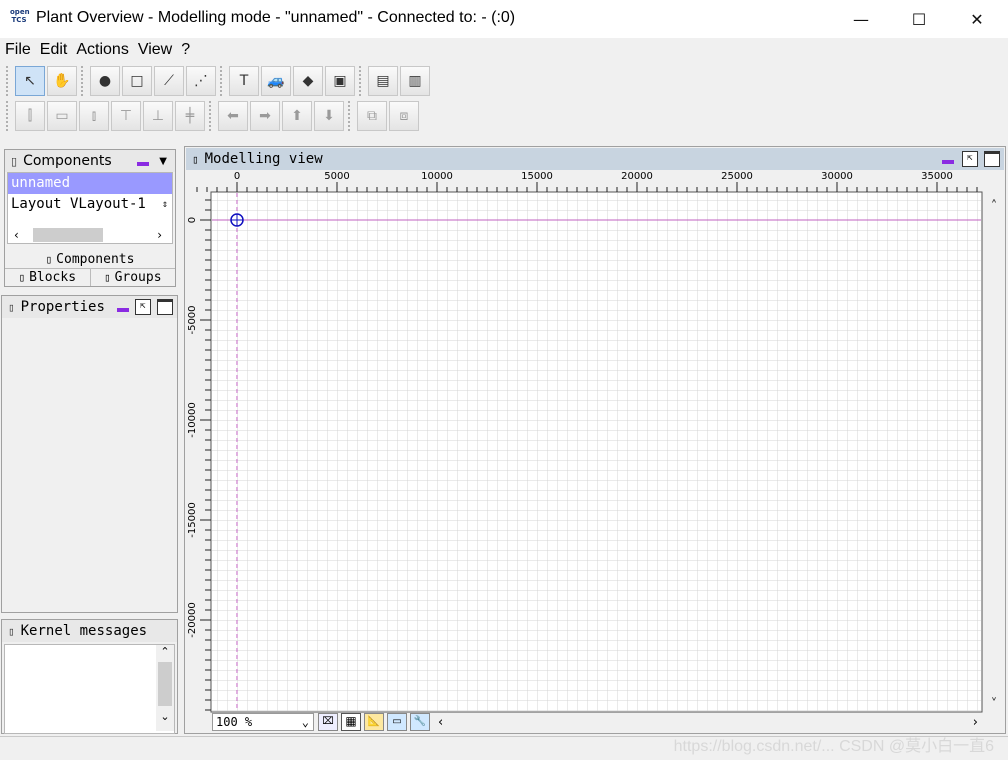 This screenshot has width=1008, height=760. I want to click on align-left-button: ⫿, so click(30, 116).